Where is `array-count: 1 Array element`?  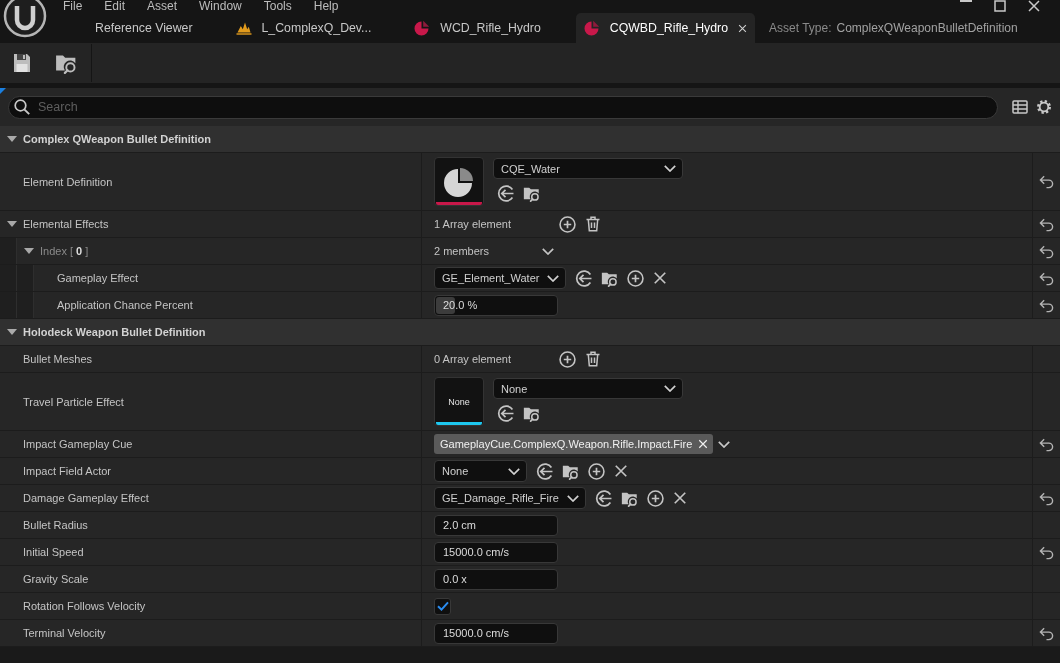
array-count: 1 Array element is located at coordinates (473, 224).